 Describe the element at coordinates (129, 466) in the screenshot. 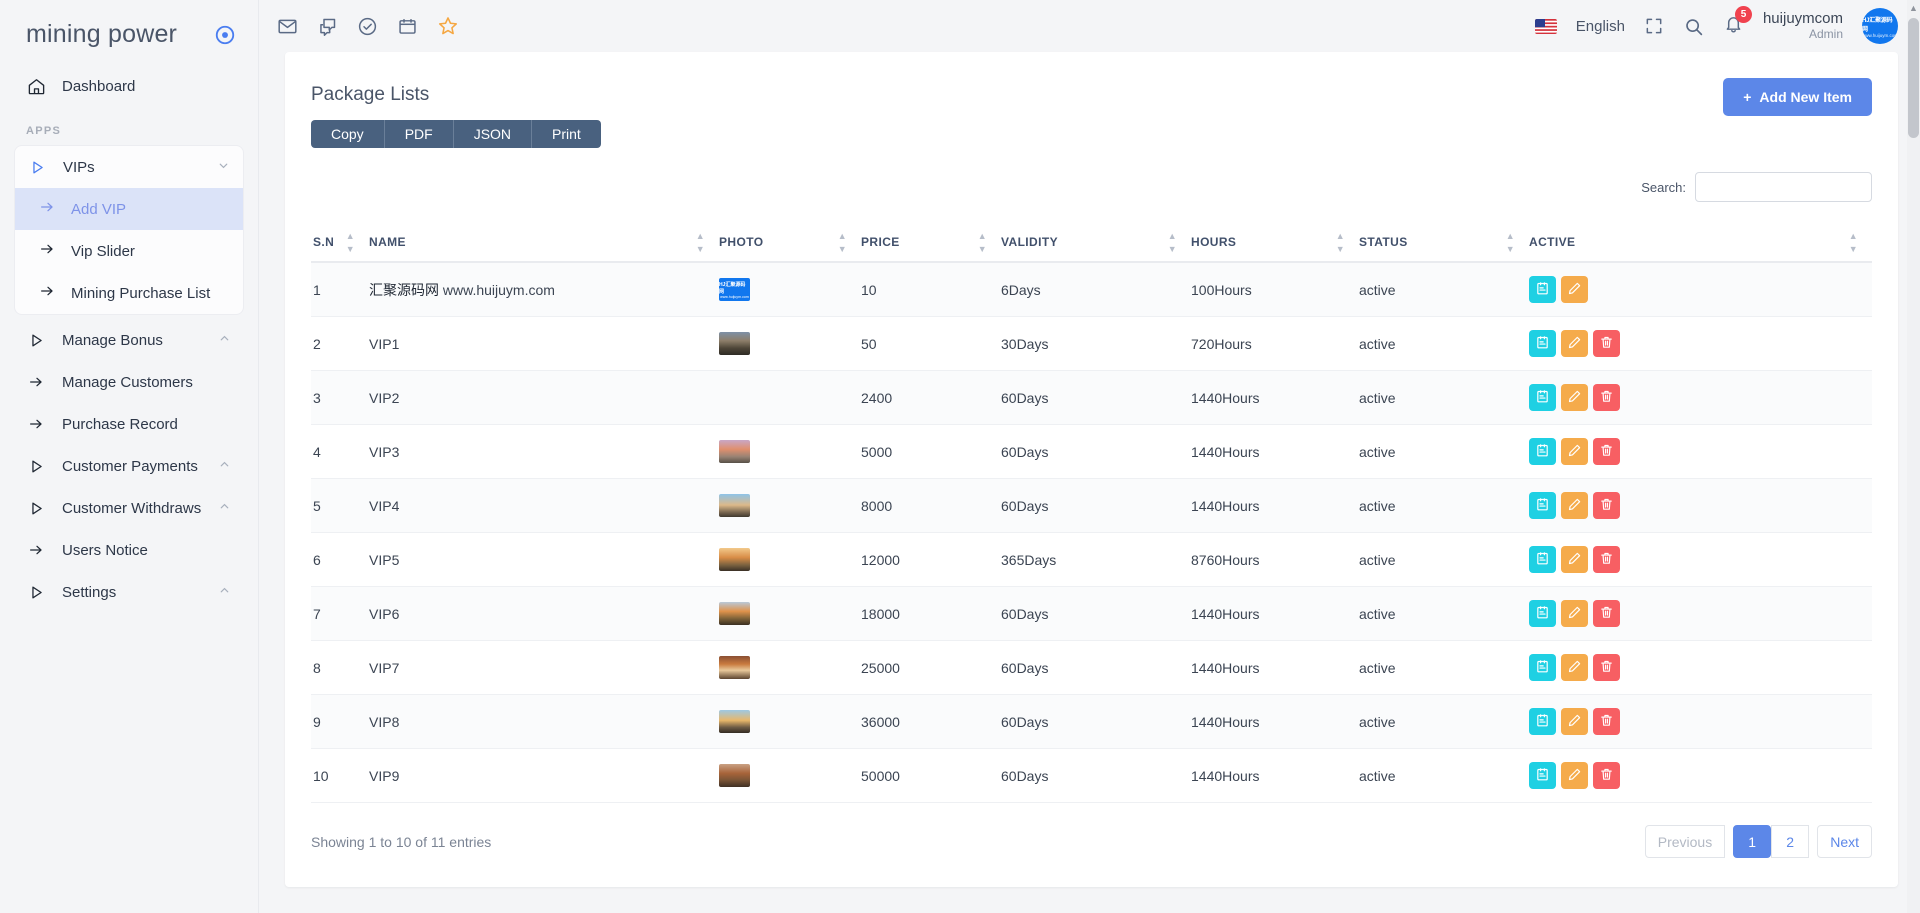

I see `sidebar-item-customer-payments: Customer Payments` at that location.